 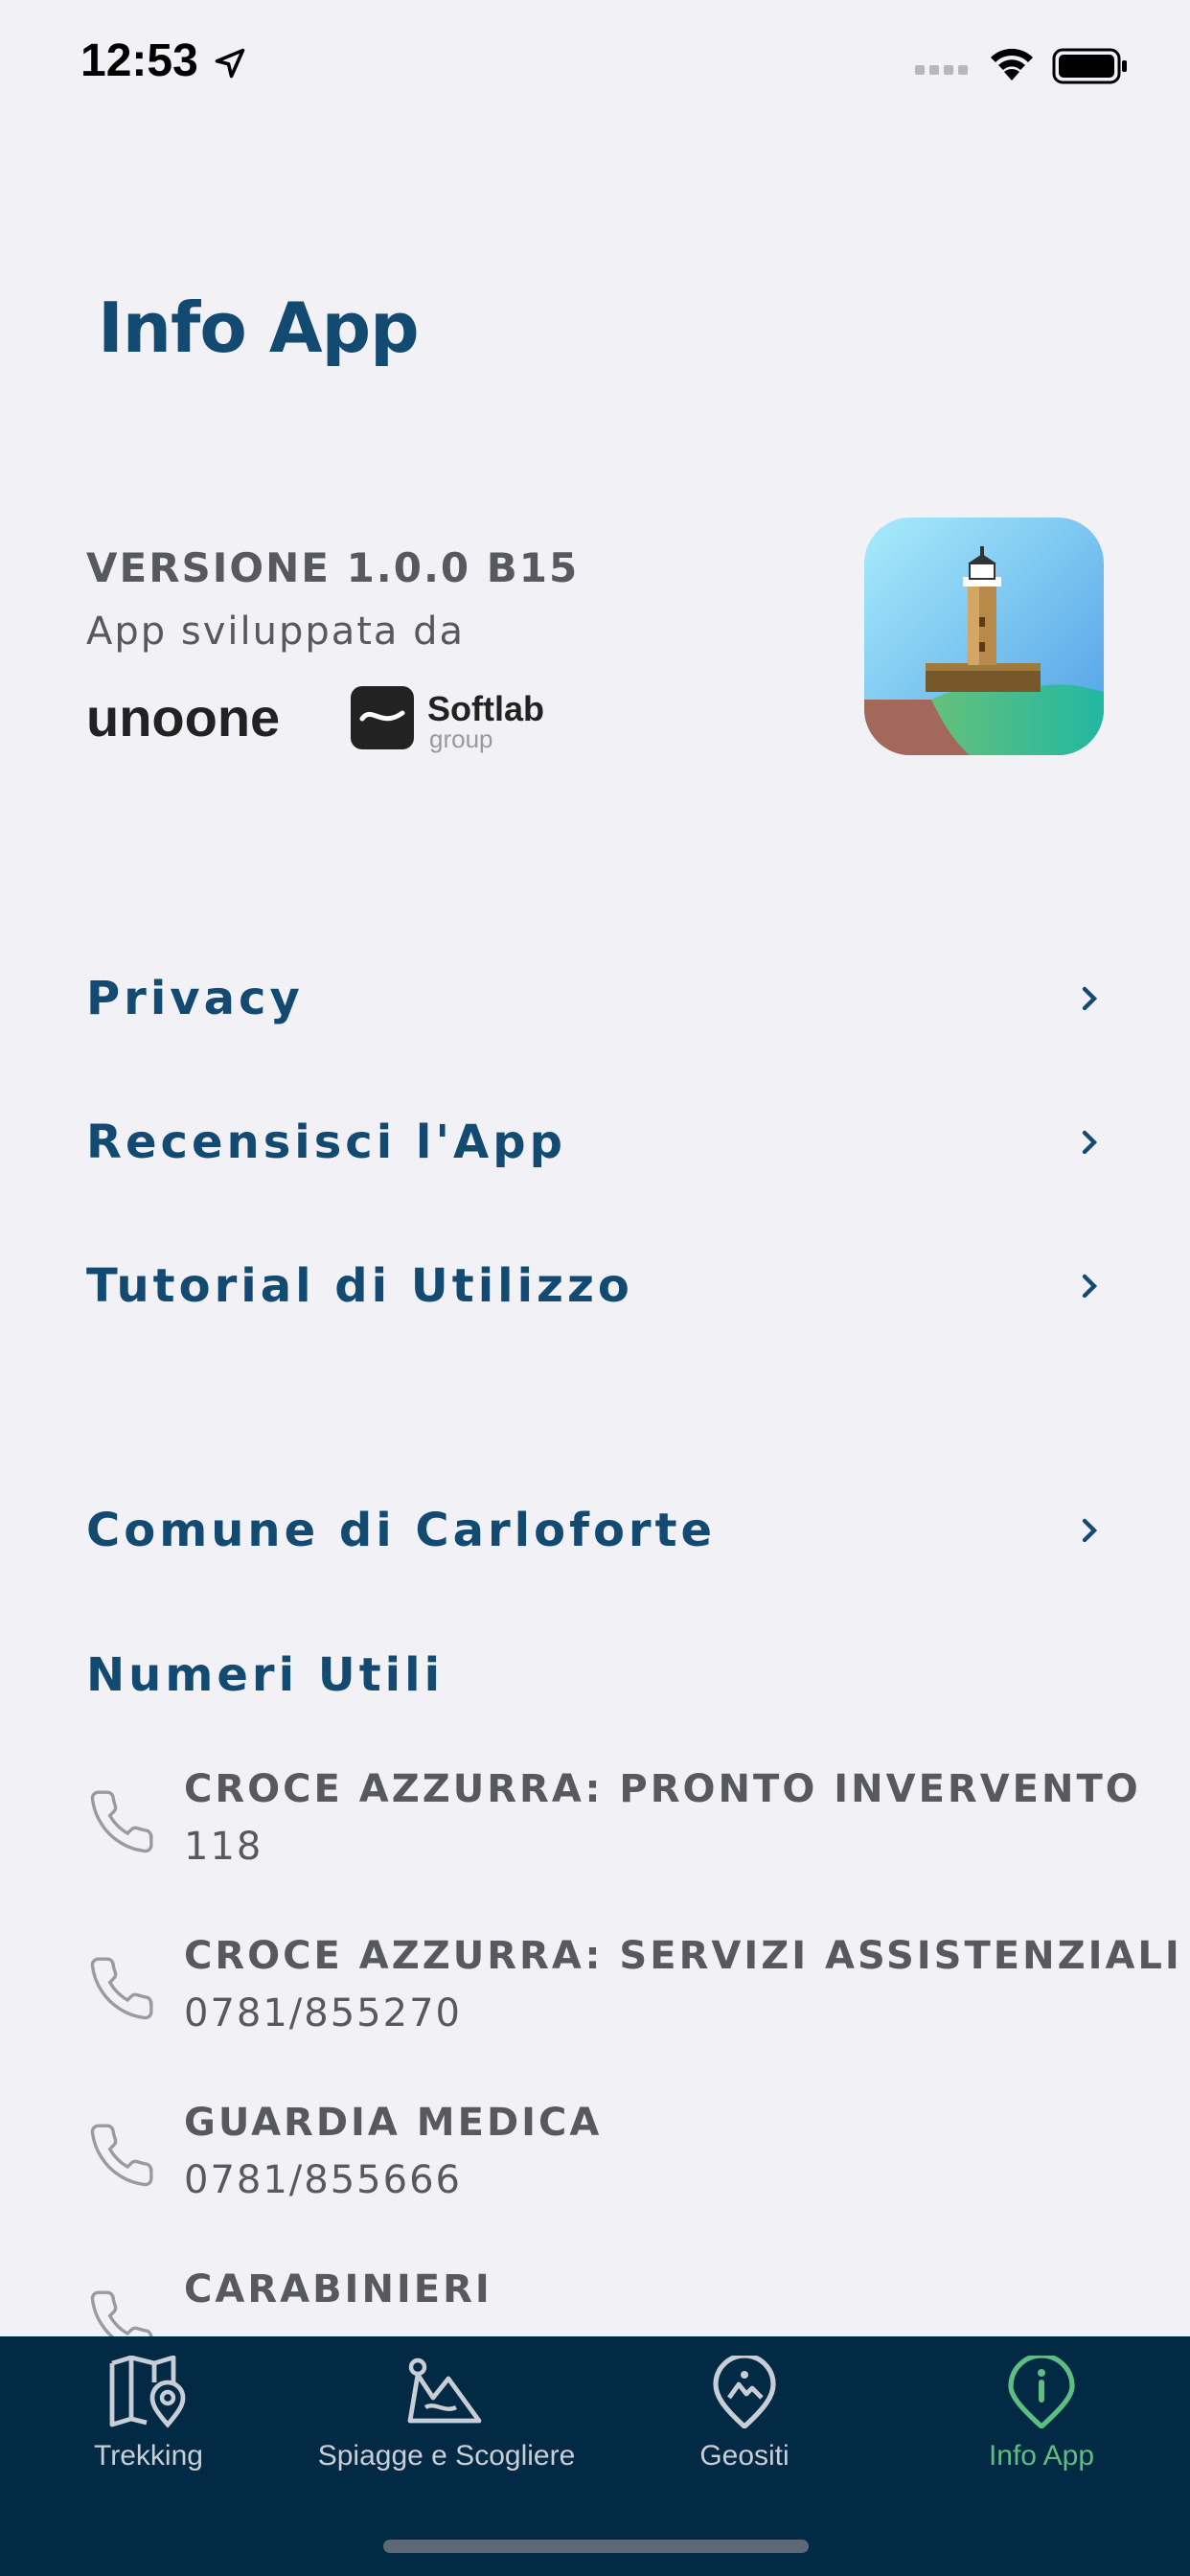 I want to click on tab-trekking: Trekking, so click(x=148, y=2437).